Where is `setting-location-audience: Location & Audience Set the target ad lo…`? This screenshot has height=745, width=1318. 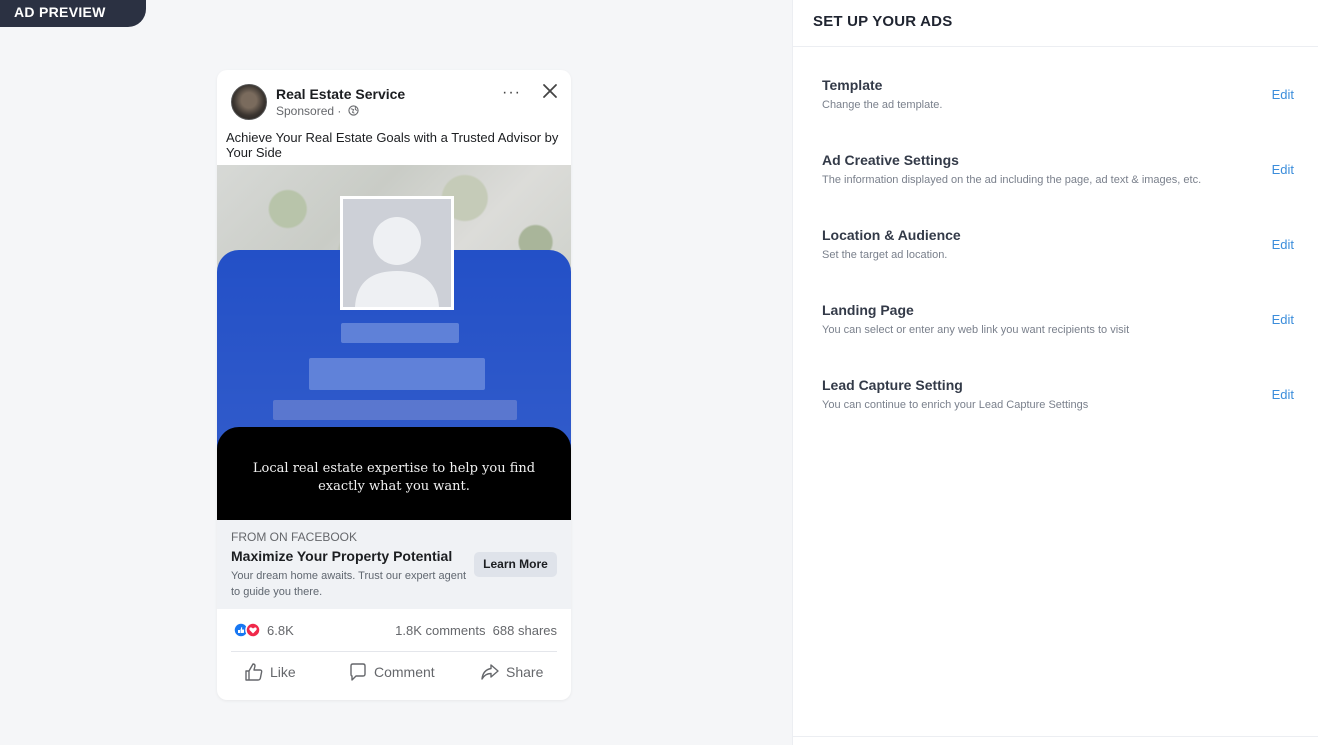 setting-location-audience: Location & Audience Set the target ad lo… is located at coordinates (1058, 244).